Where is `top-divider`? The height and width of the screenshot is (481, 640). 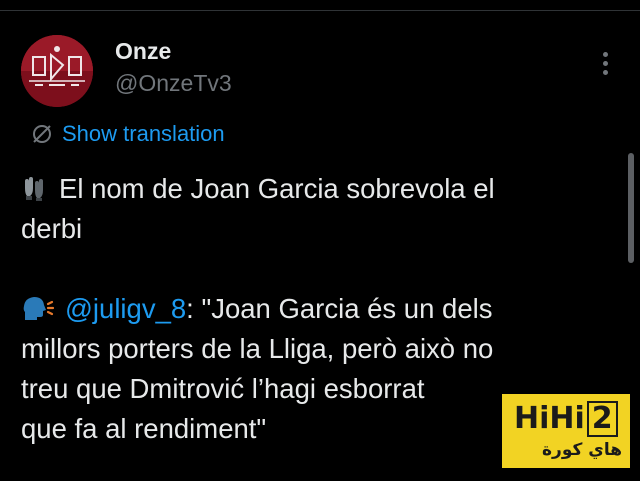 top-divider is located at coordinates (320, 10).